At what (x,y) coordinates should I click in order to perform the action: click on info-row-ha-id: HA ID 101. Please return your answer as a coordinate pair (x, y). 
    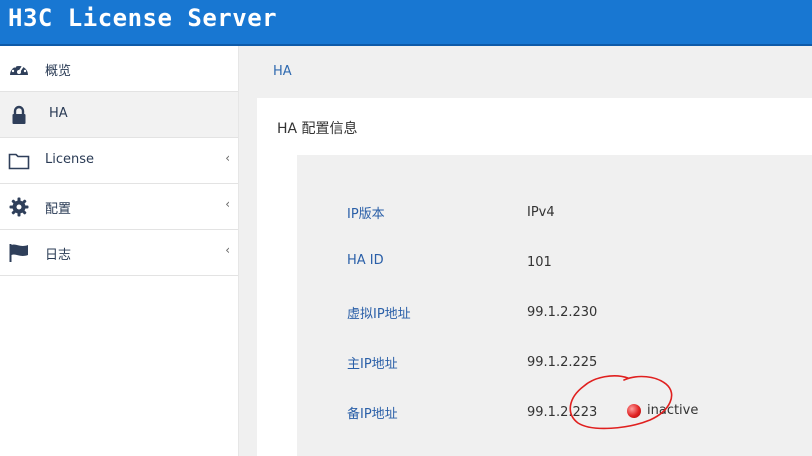
    Looking at the image, I should click on (554, 265).